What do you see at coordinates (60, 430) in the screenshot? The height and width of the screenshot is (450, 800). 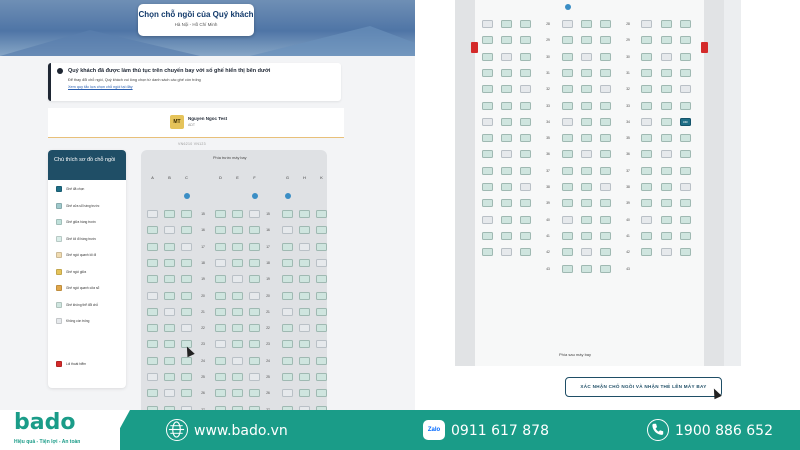 I see `bado-logo: bado Hiệu quả - Tiện lợi - An toàn` at bounding box center [60, 430].